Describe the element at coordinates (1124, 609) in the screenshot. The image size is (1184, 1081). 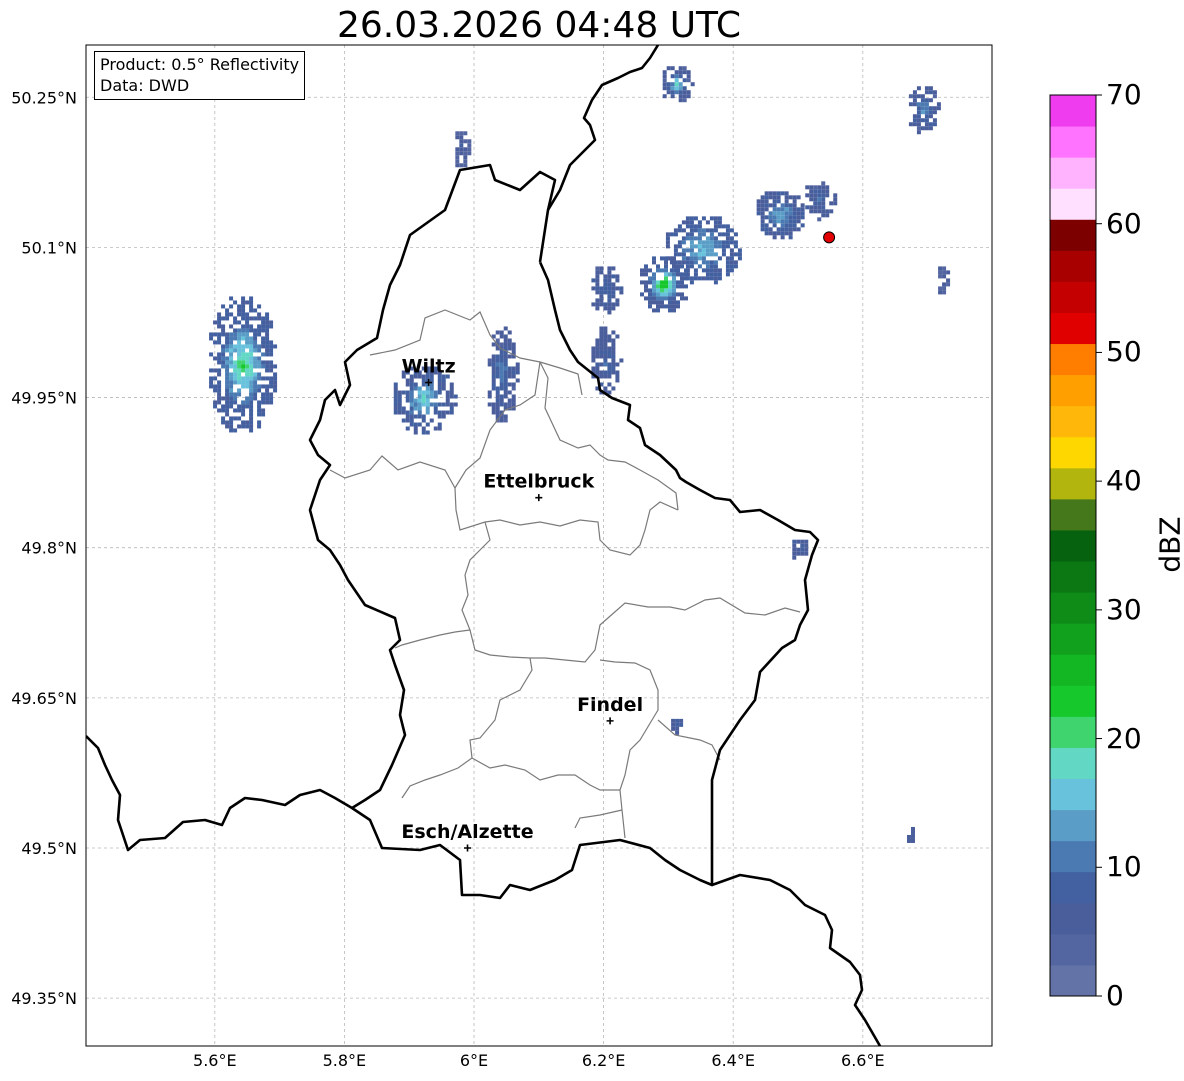
I see `colorbar-tick-label: 30` at that location.